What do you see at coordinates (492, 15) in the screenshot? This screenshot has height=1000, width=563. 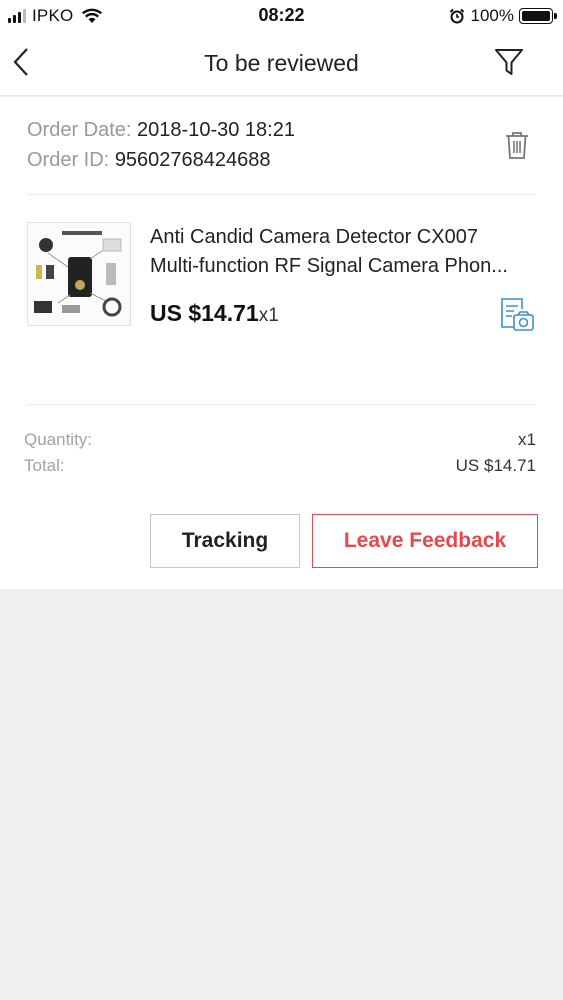 I see `battery-percent: 100%` at bounding box center [492, 15].